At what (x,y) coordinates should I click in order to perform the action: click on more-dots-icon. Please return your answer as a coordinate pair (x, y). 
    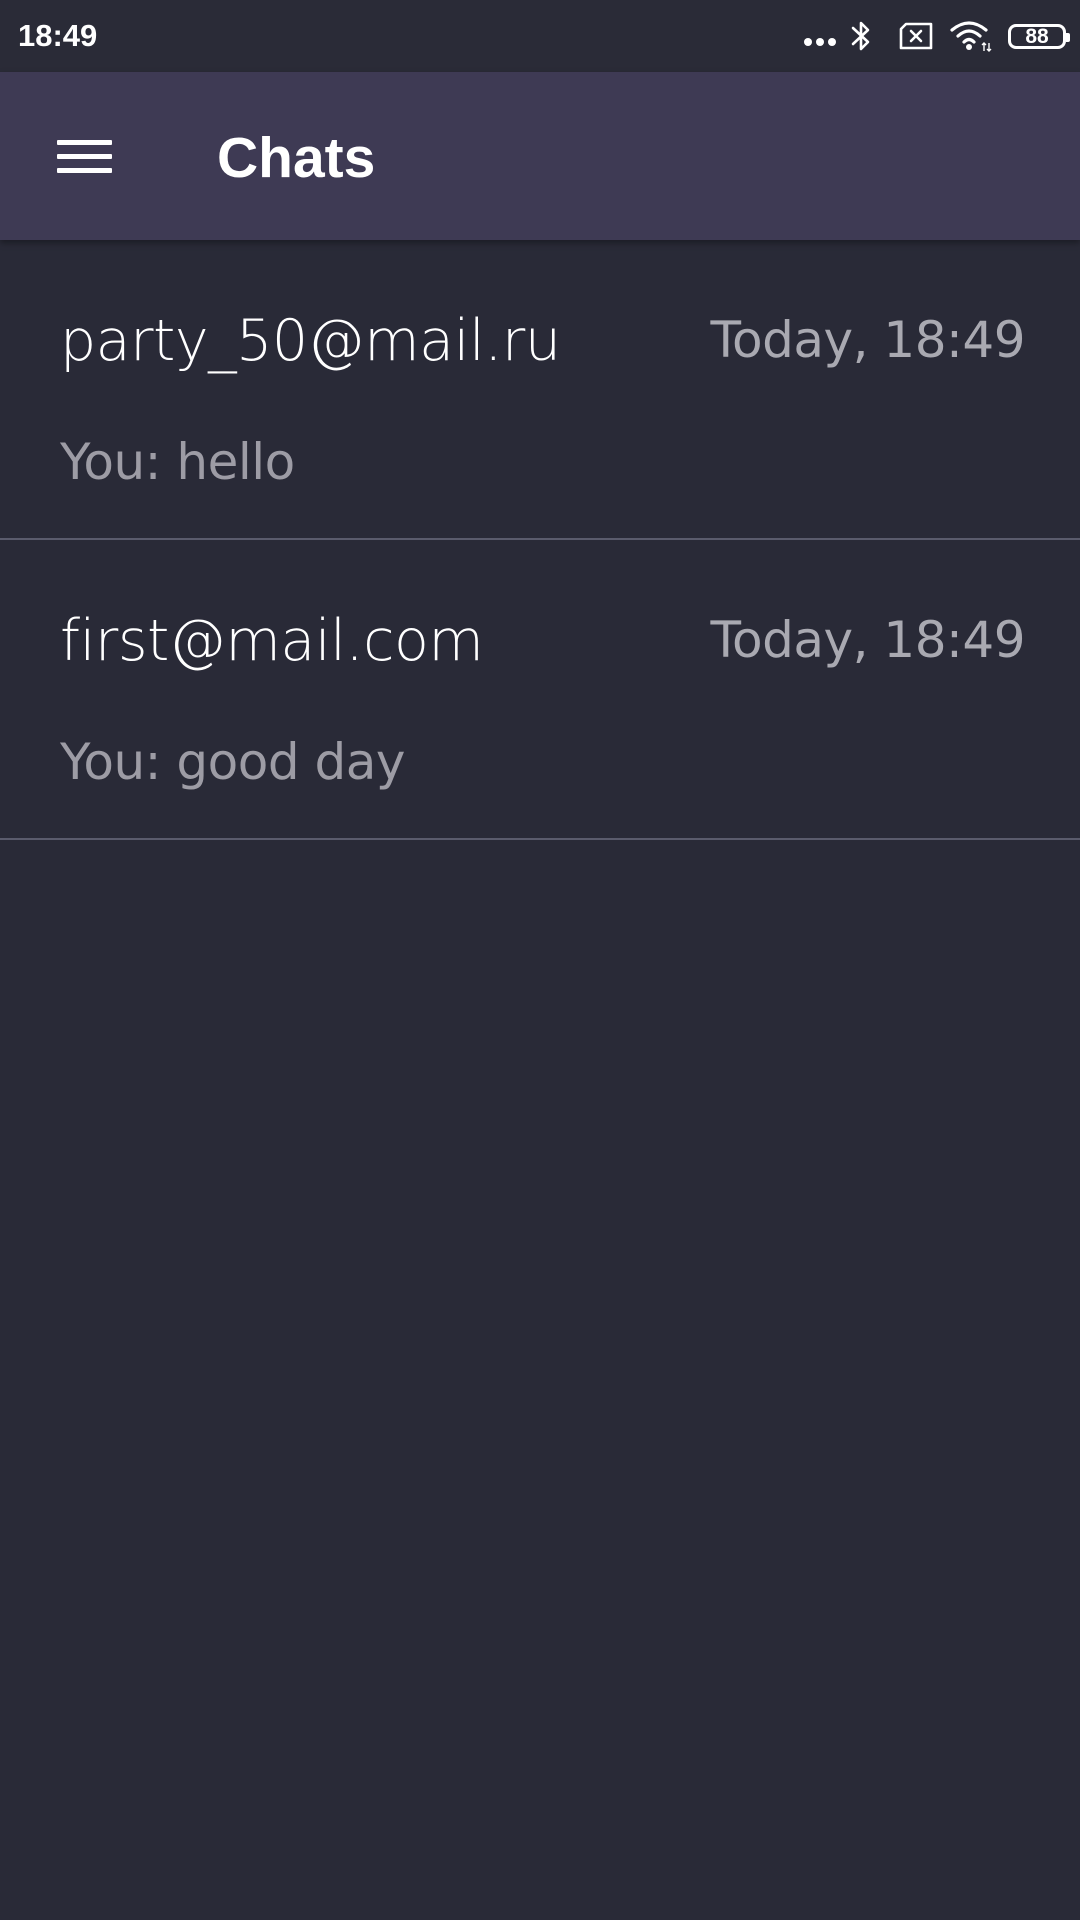
    Looking at the image, I should click on (820, 39).